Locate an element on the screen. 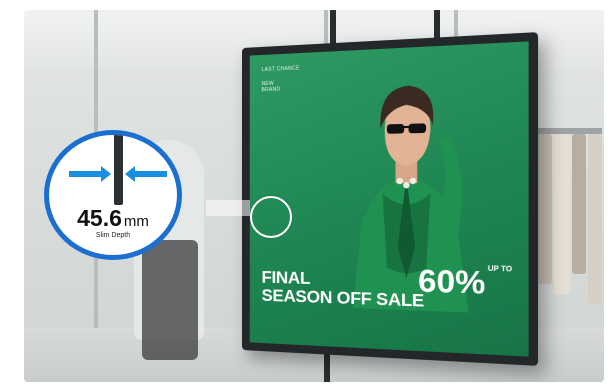 This screenshot has width=612, height=388. arrow-right-icon is located at coordinates (90, 174).